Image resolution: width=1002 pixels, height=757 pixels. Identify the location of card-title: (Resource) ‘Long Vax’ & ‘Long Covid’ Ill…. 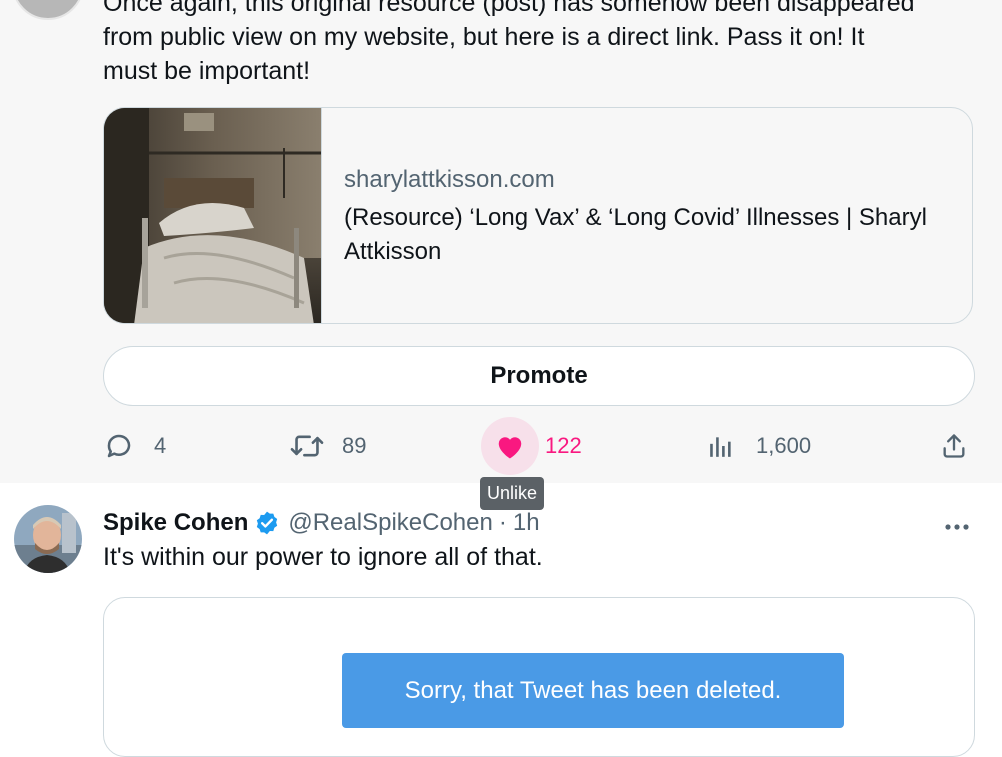
(635, 234).